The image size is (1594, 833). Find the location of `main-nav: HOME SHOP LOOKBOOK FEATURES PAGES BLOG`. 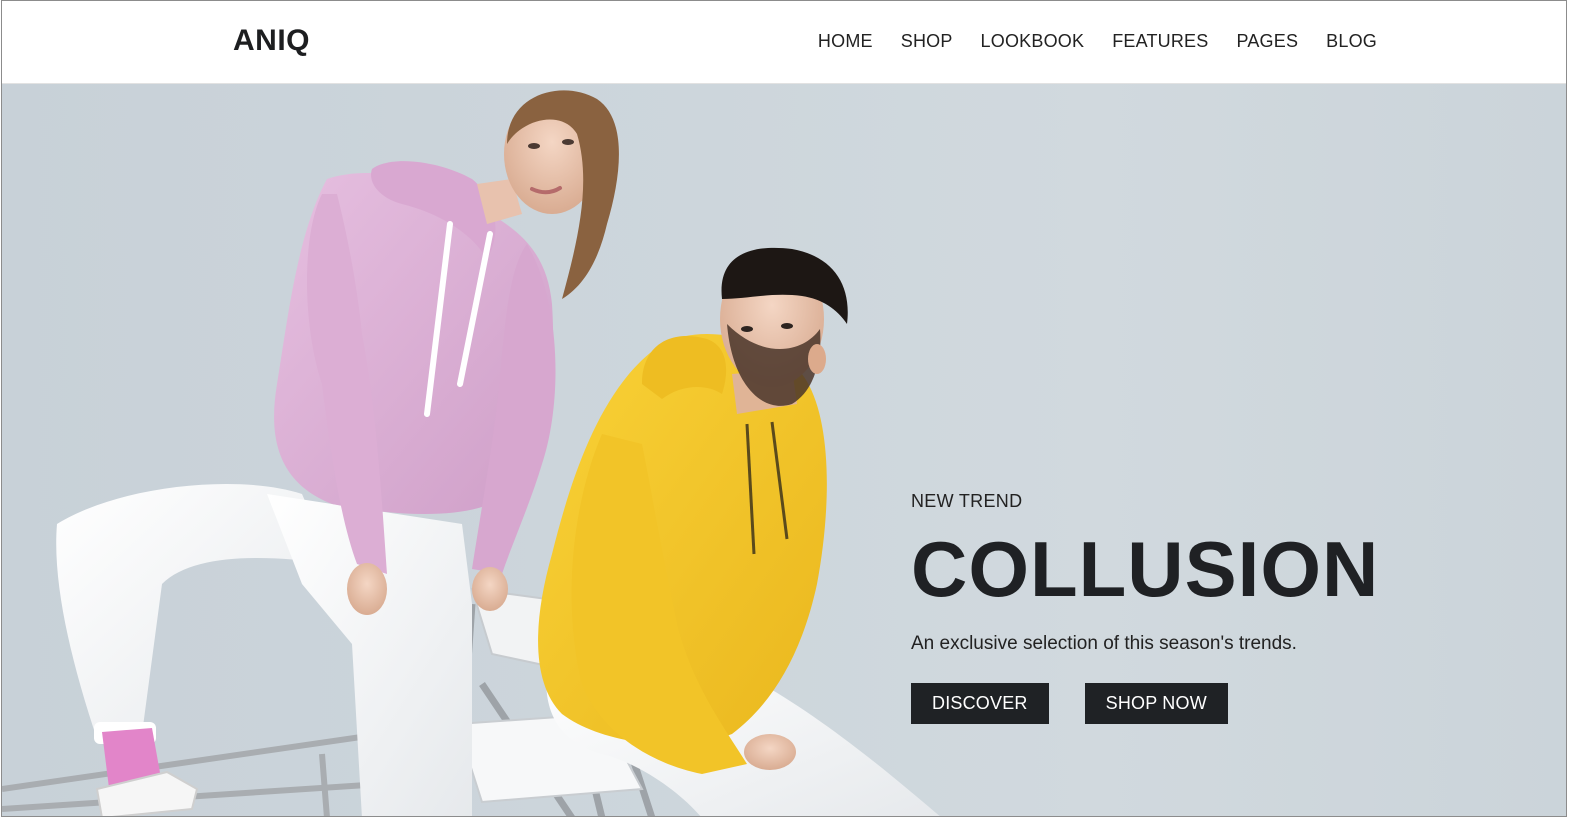

main-nav: HOME SHOP LOOKBOOK FEATURES PAGES BLOG is located at coordinates (1097, 41).